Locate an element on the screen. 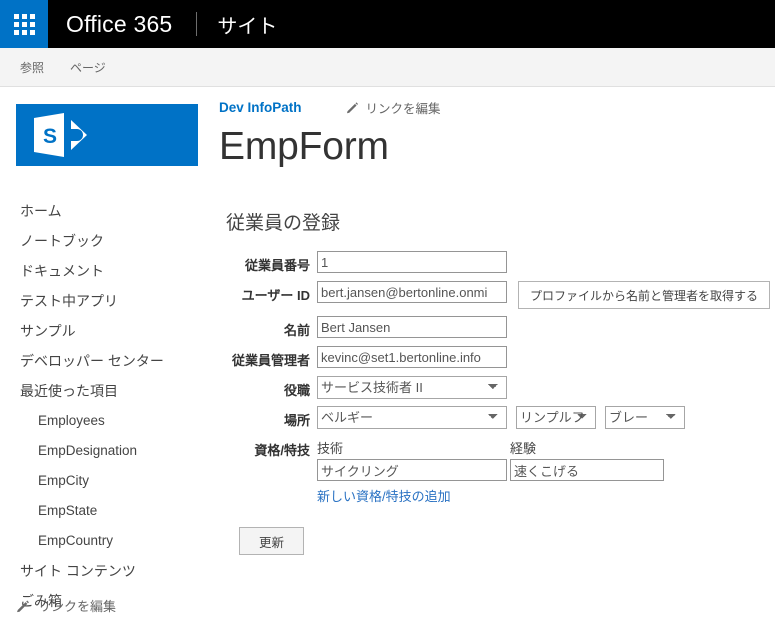 The image size is (775, 629). title-select: サービス技術者 II is located at coordinates (412, 387).